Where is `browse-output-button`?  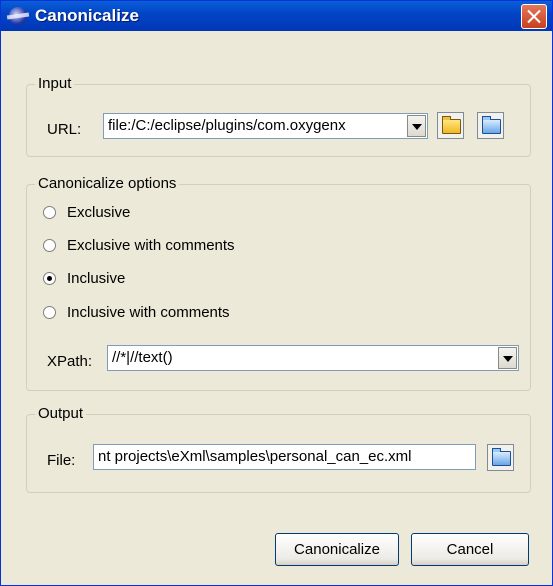 browse-output-button is located at coordinates (500, 457).